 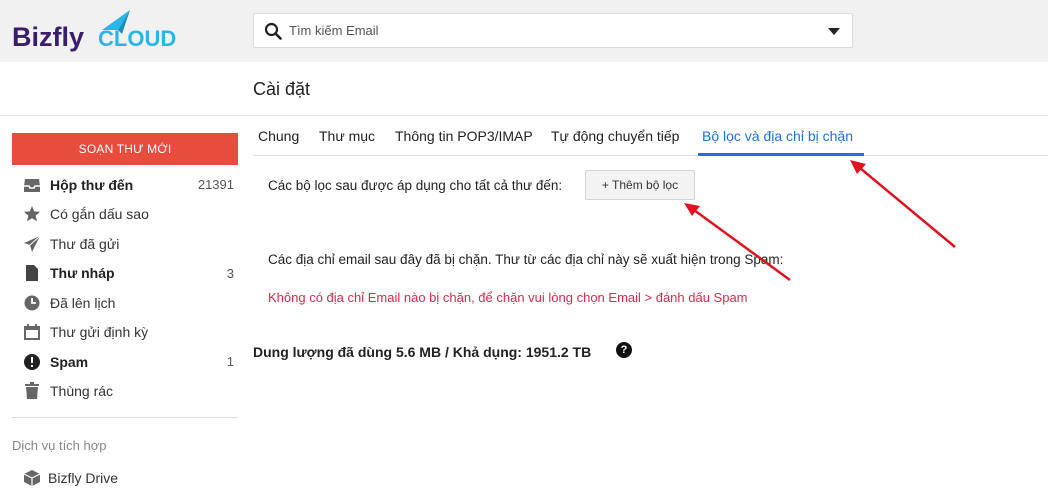 I want to click on search-input, so click(x=549, y=30).